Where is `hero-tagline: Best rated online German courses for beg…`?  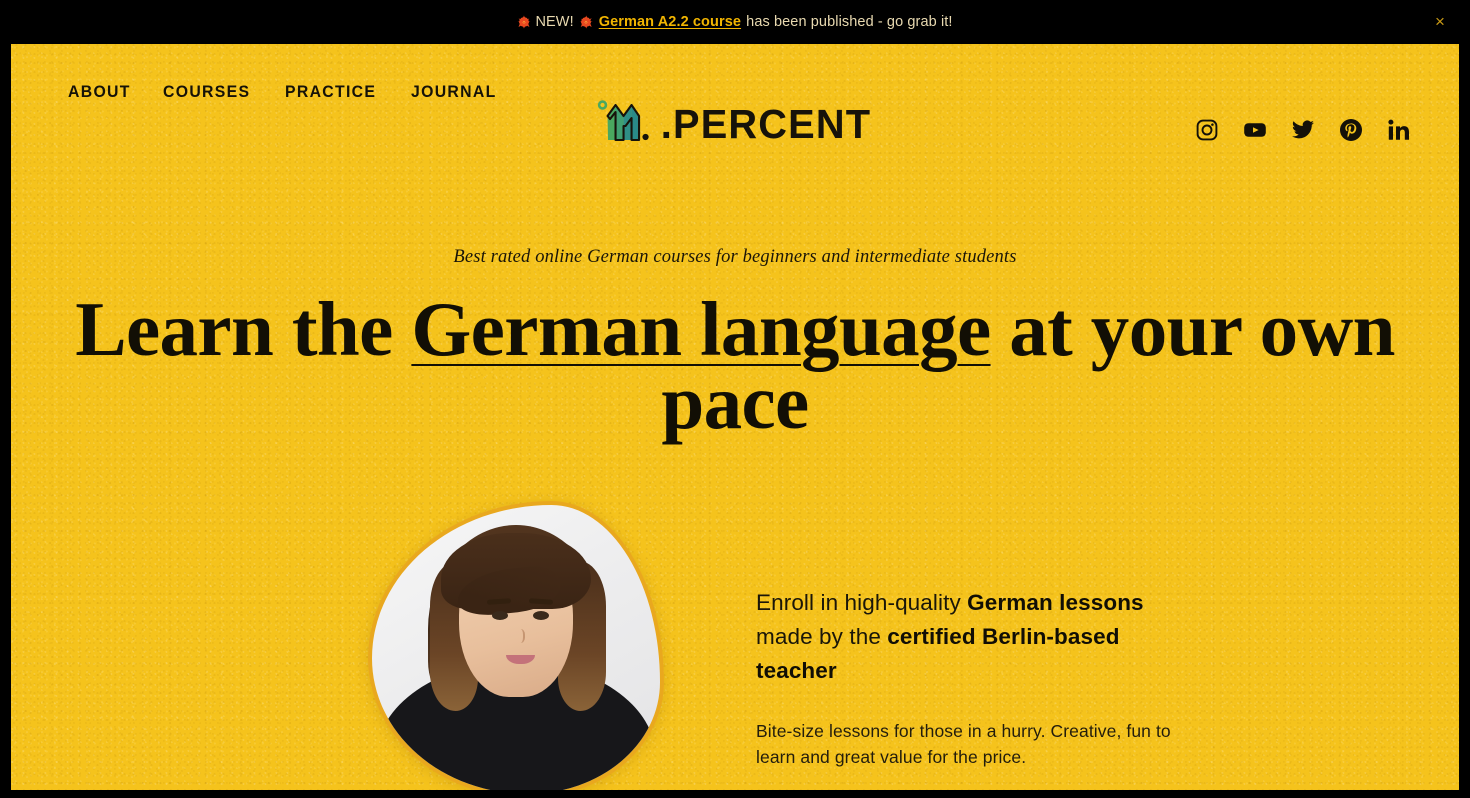
hero-tagline: Best rated online German courses for beg… is located at coordinates (735, 257).